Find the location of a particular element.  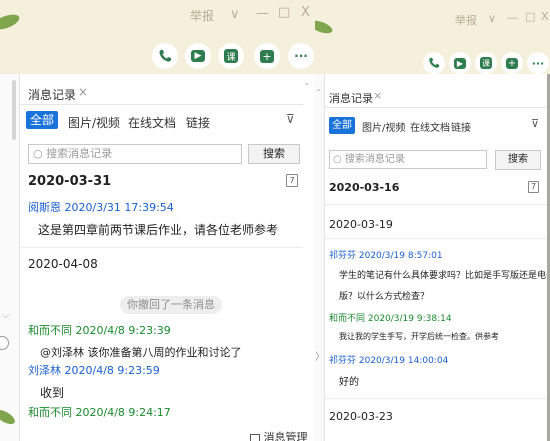

message-text: 学生的笔记有什么具体要求吗？比如是手写版还是电子 is located at coordinates (444, 276).